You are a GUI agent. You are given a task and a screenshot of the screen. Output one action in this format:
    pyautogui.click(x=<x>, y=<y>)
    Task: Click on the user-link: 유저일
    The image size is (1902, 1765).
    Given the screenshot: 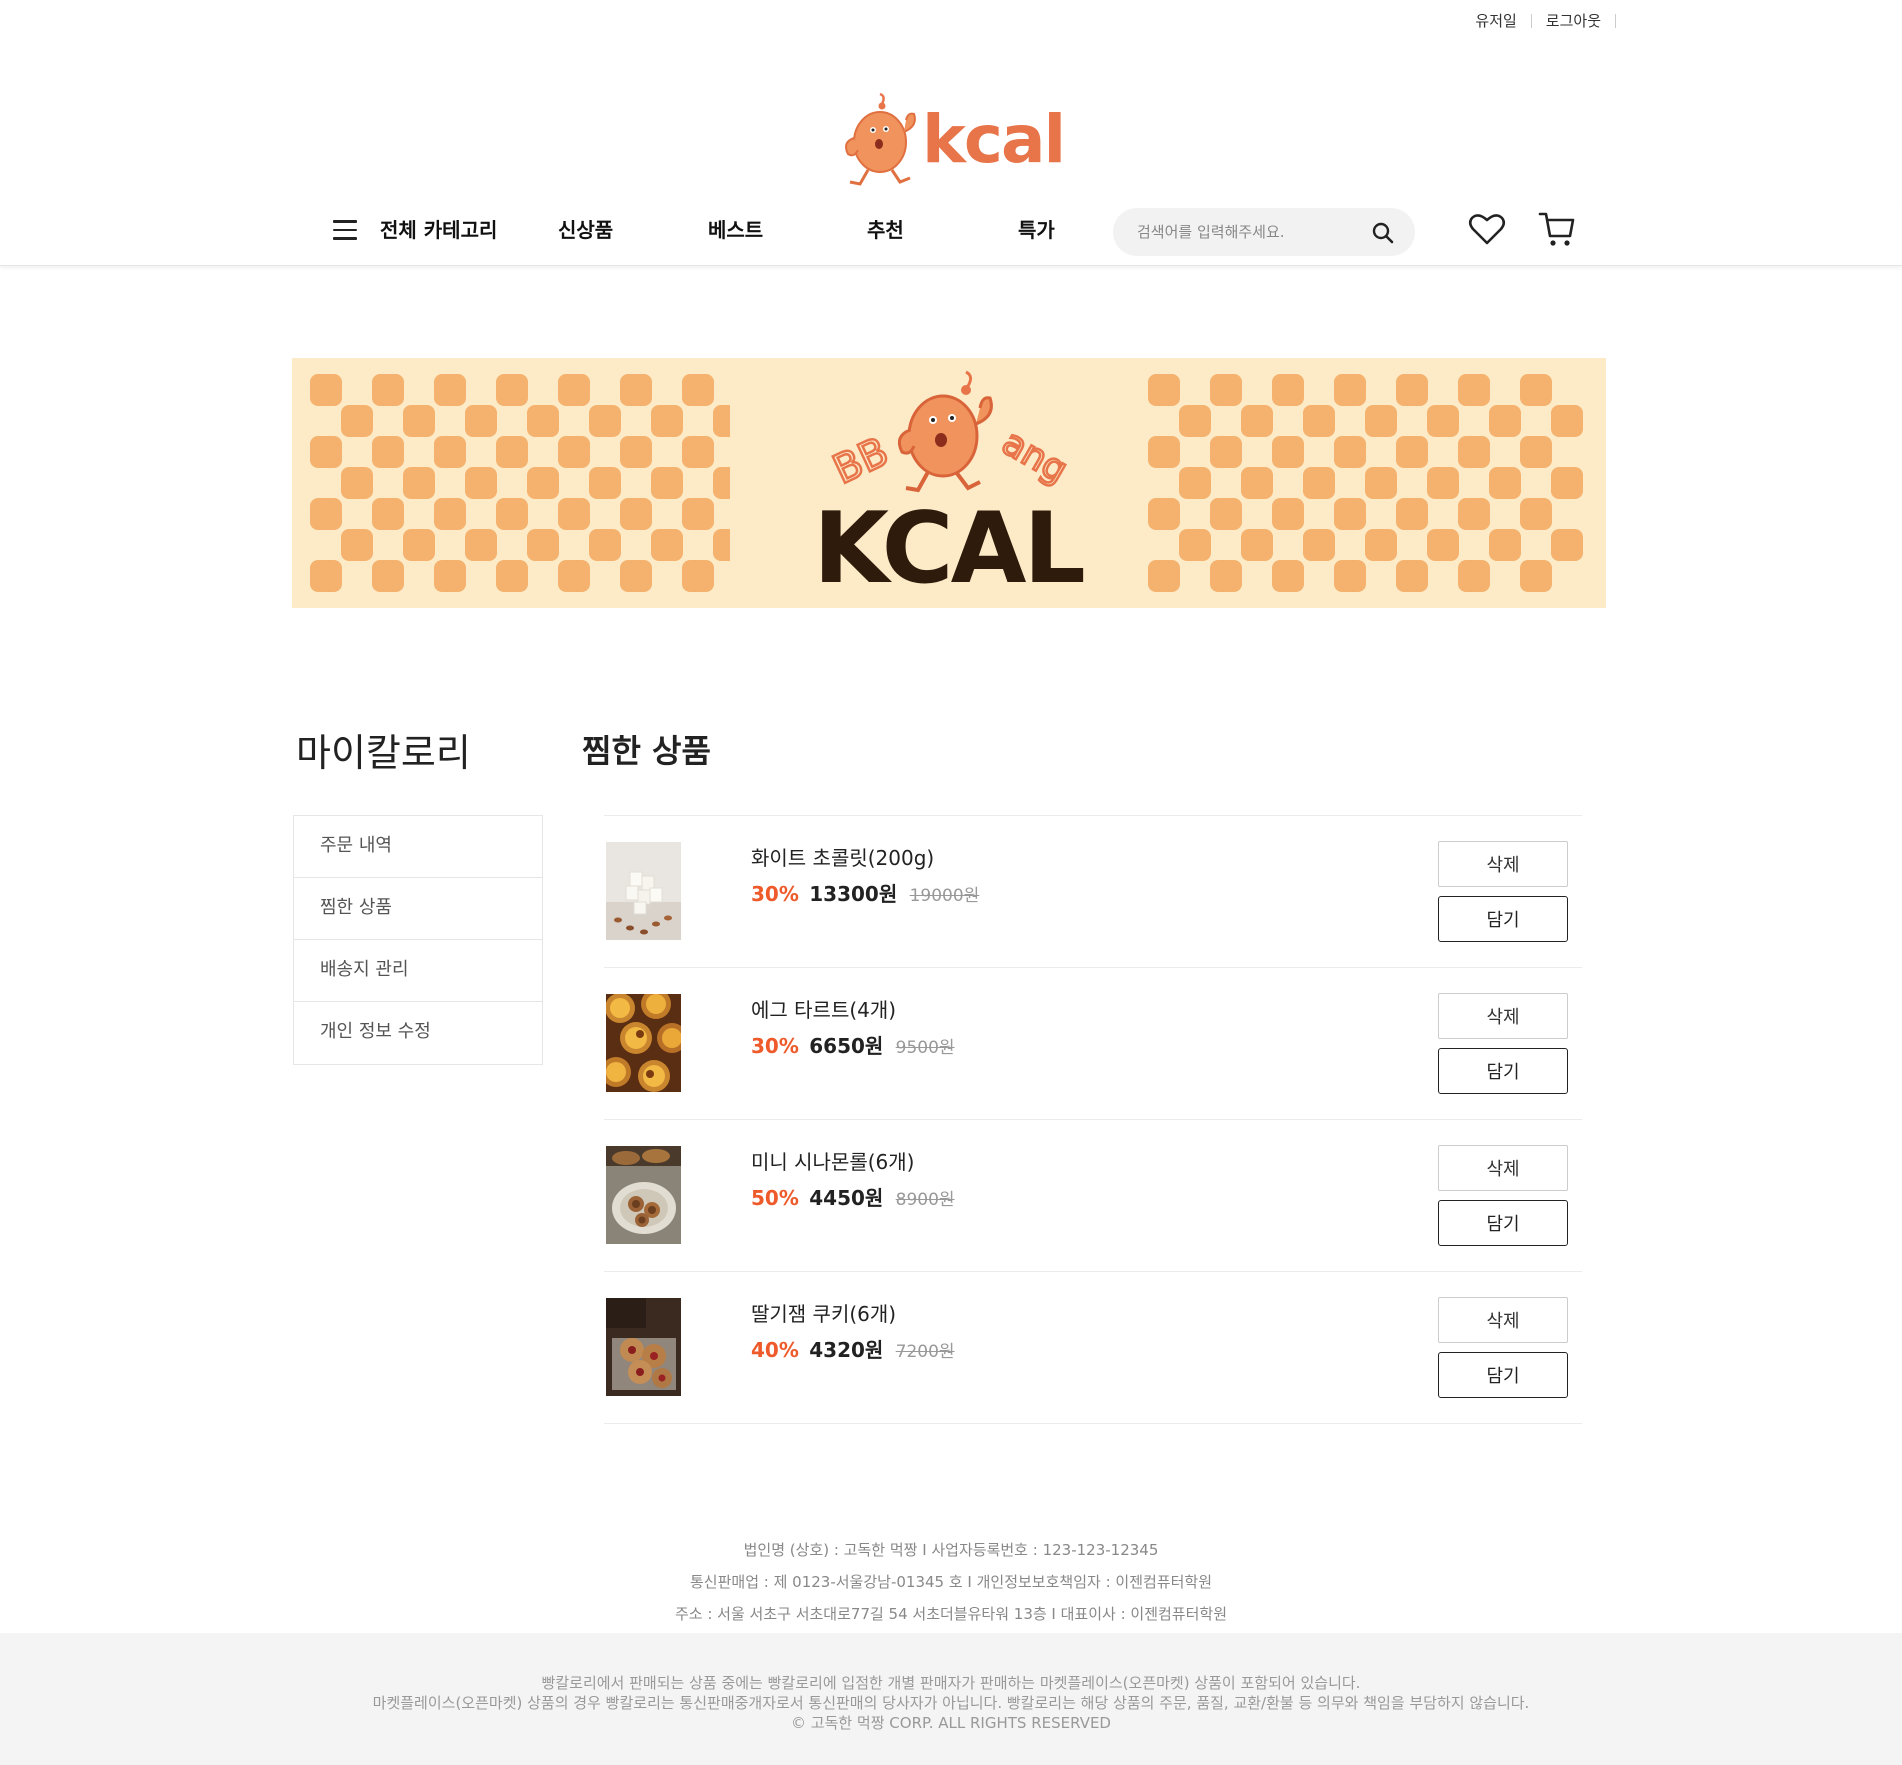 What is the action you would take?
    pyautogui.click(x=1495, y=20)
    